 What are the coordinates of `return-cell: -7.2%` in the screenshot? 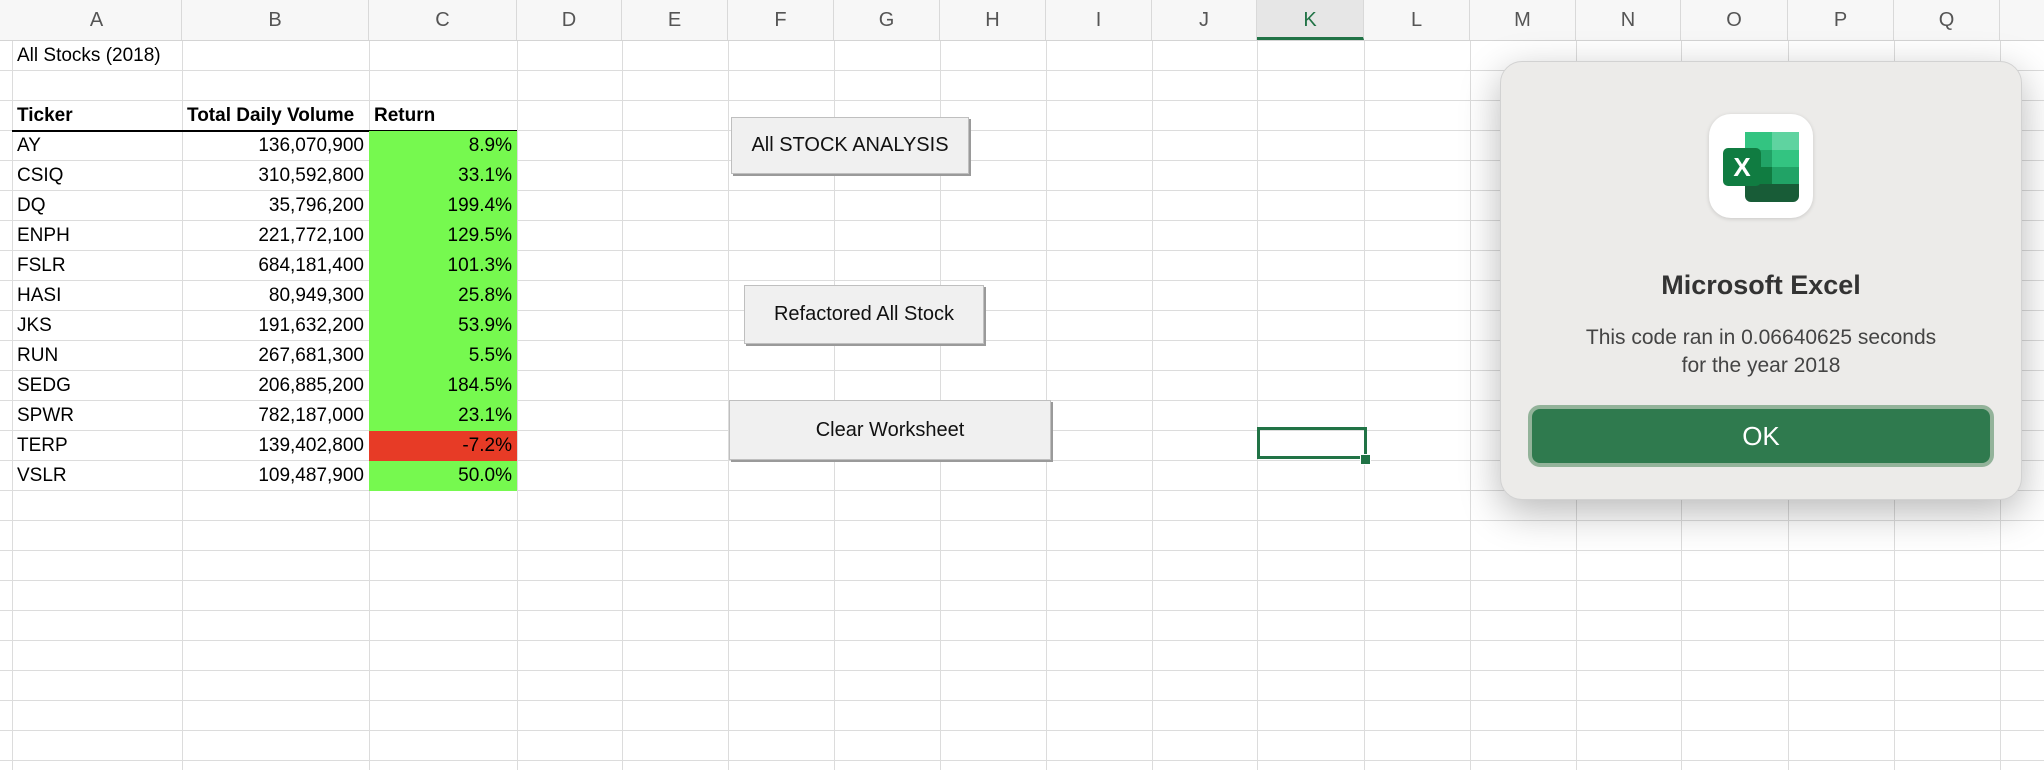 It's located at (443, 446).